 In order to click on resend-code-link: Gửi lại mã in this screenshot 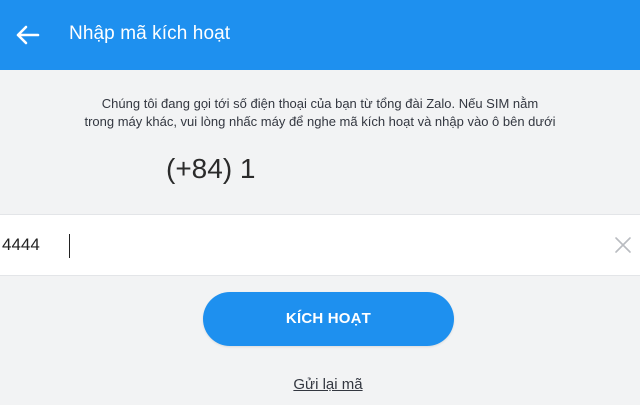, I will do `click(320, 385)`.